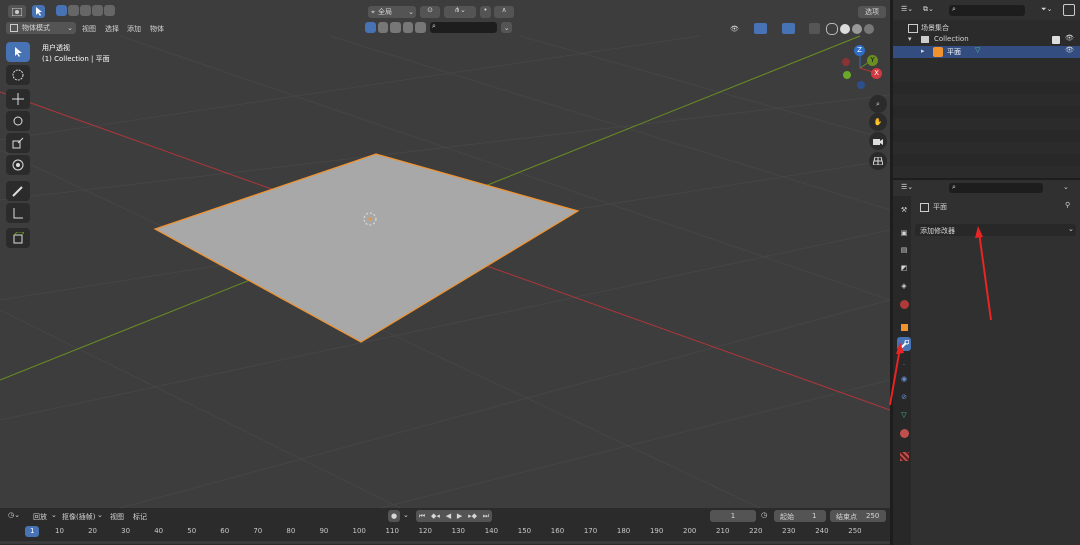  I want to click on jump-end-icon: ⏭, so click(486, 516).